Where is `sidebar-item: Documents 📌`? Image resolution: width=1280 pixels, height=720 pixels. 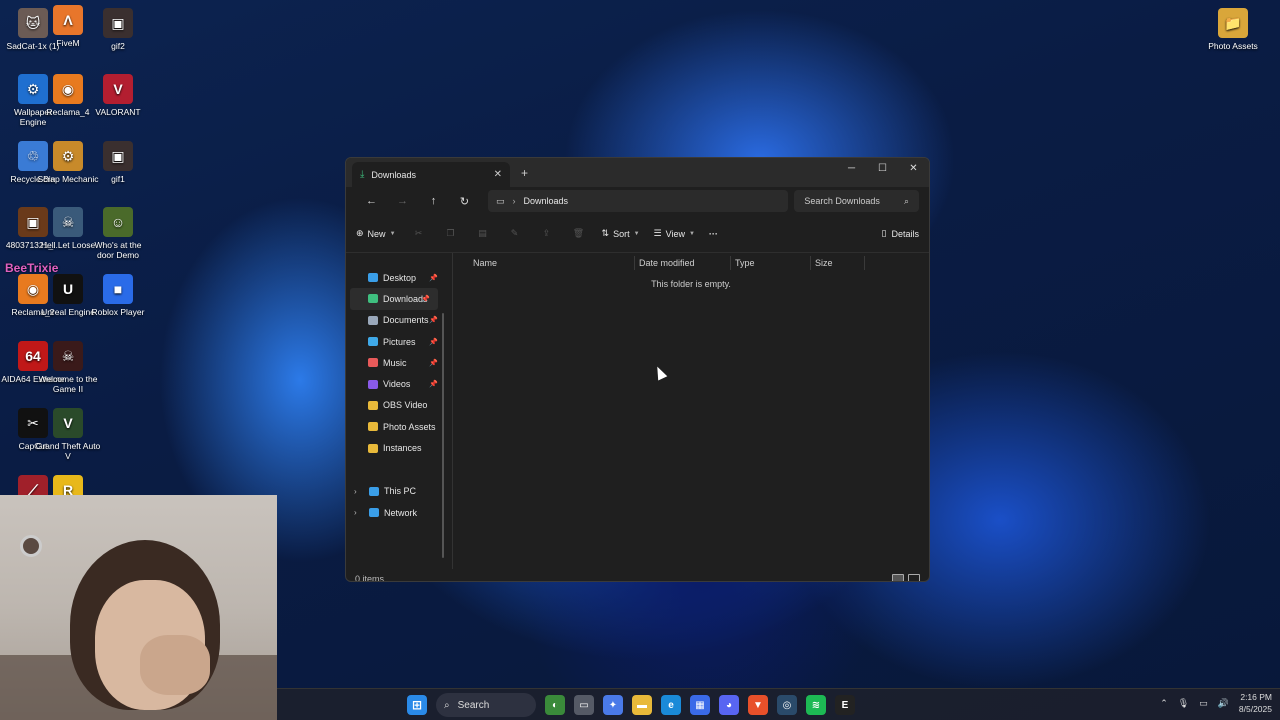 sidebar-item: Documents 📌 is located at coordinates (396, 320).